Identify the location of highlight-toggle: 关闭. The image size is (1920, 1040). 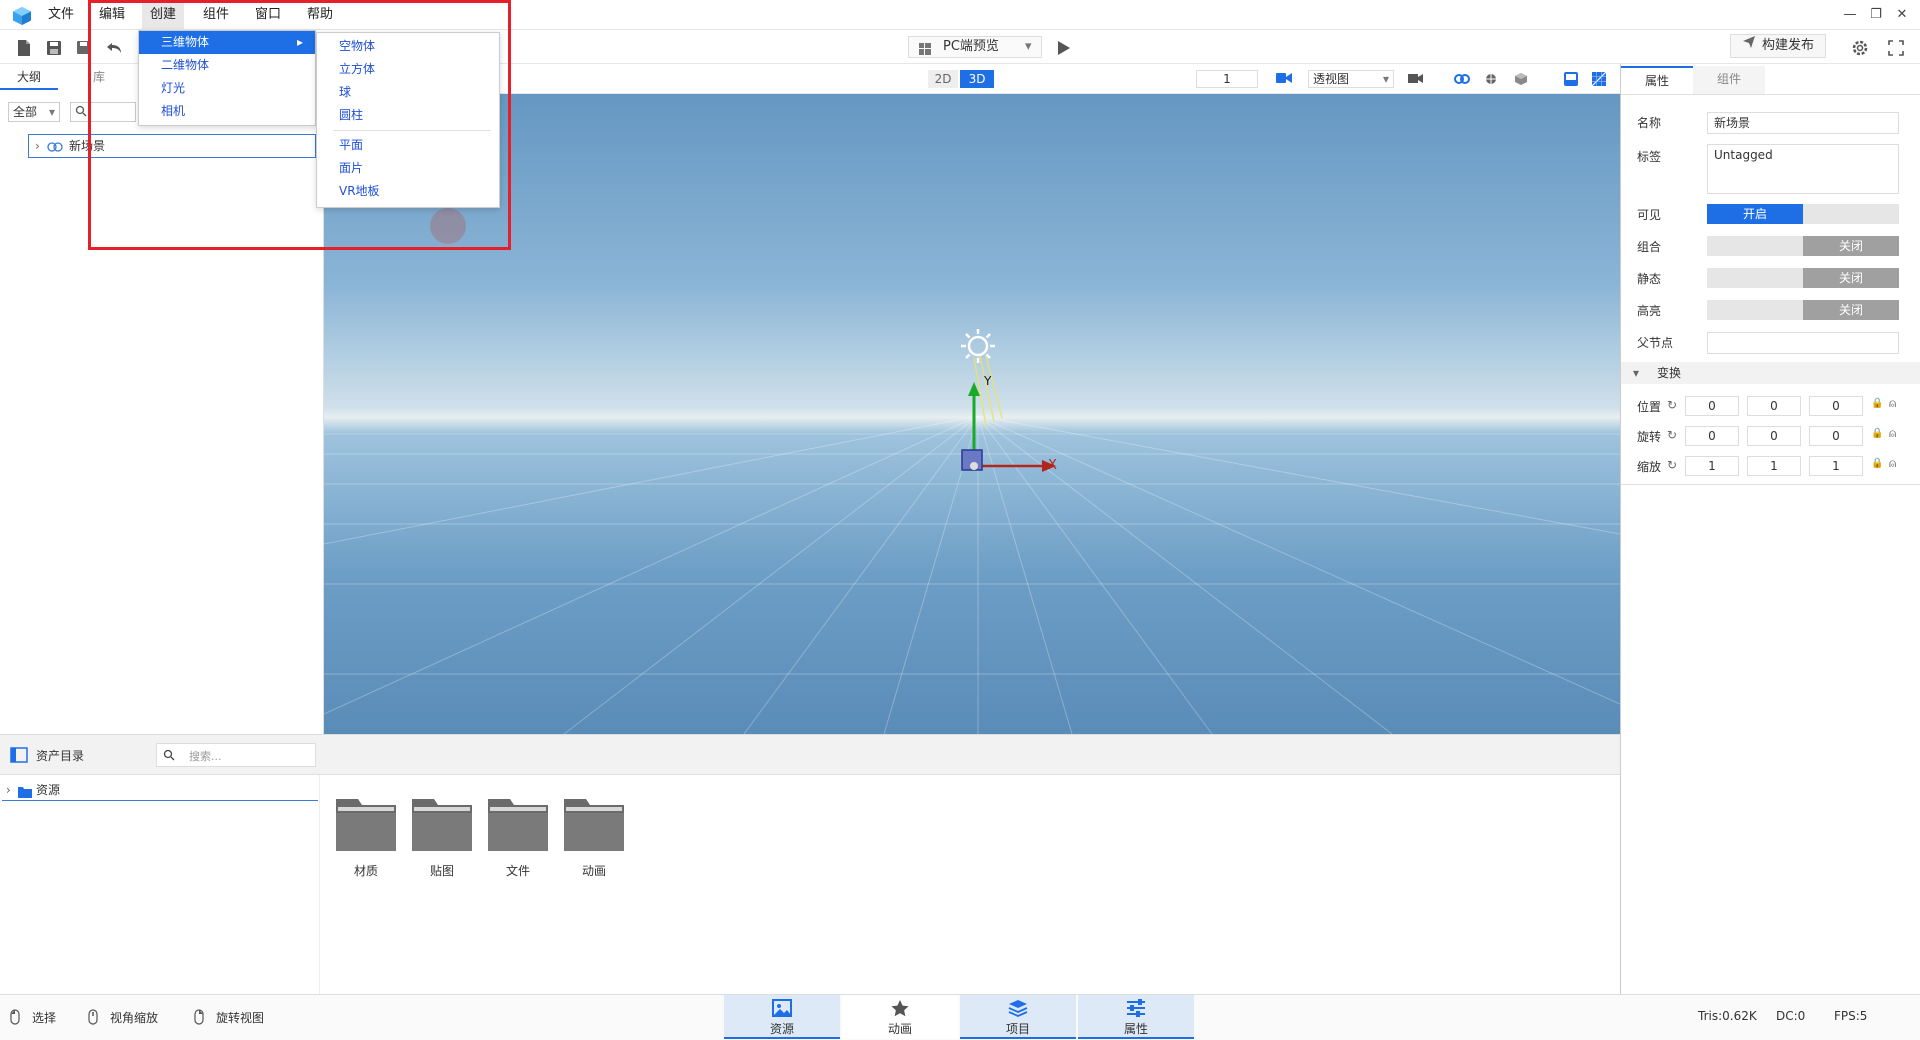
(1803, 310).